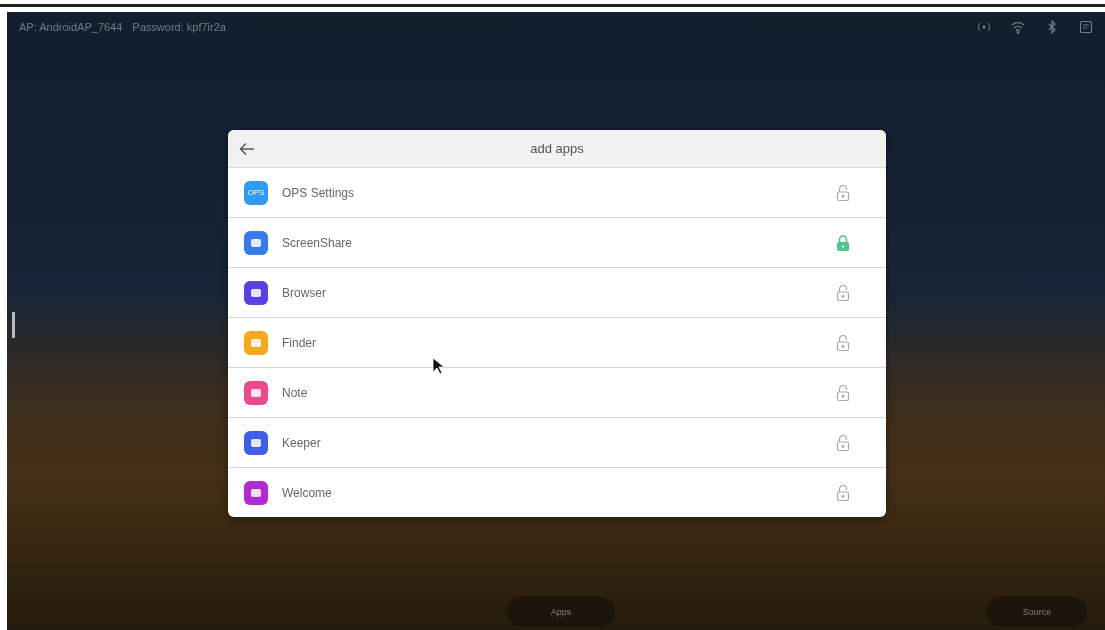  What do you see at coordinates (557, 148) in the screenshot?
I see `dialog-title: add apps` at bounding box center [557, 148].